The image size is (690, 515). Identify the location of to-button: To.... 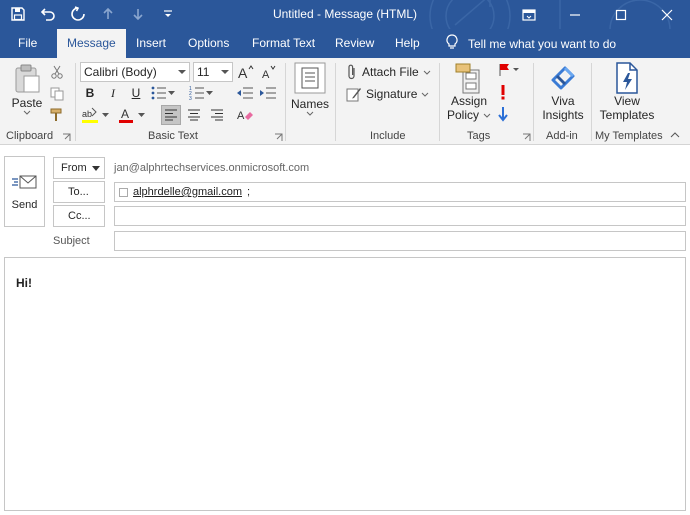
(79, 192).